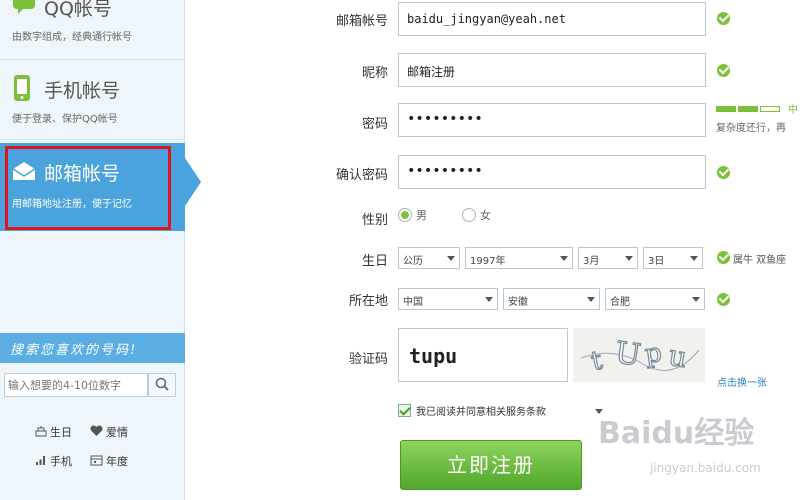 Image resolution: width=800 pixels, height=500 pixels. I want to click on checkbox-checked-icon, so click(404, 410).